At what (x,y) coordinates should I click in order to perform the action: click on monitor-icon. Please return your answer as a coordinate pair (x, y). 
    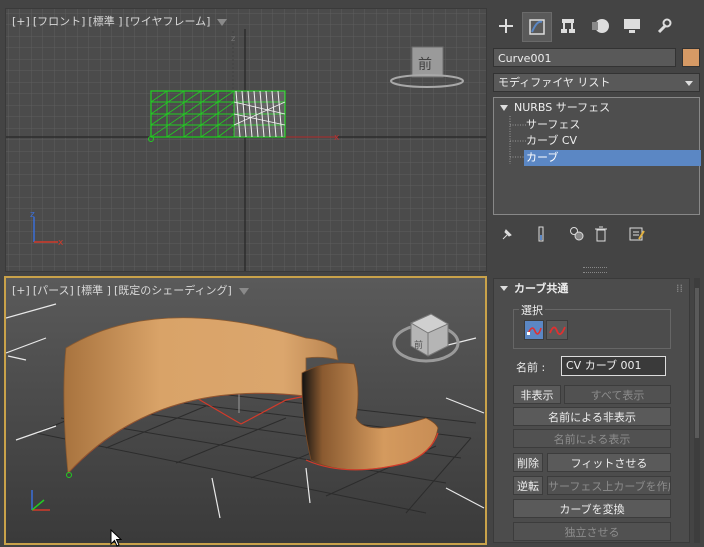
    Looking at the image, I should click on (632, 26).